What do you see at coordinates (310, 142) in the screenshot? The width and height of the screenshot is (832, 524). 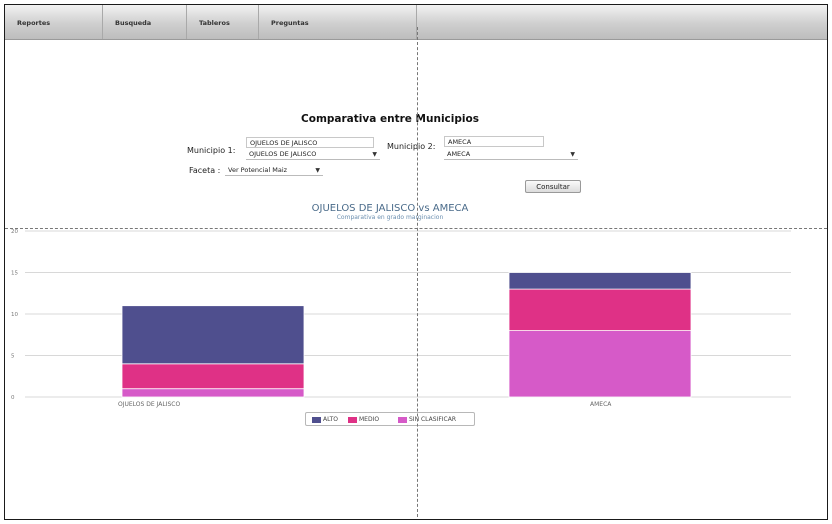 I see `municipio1-input: OJUELOS DE JALISCO` at bounding box center [310, 142].